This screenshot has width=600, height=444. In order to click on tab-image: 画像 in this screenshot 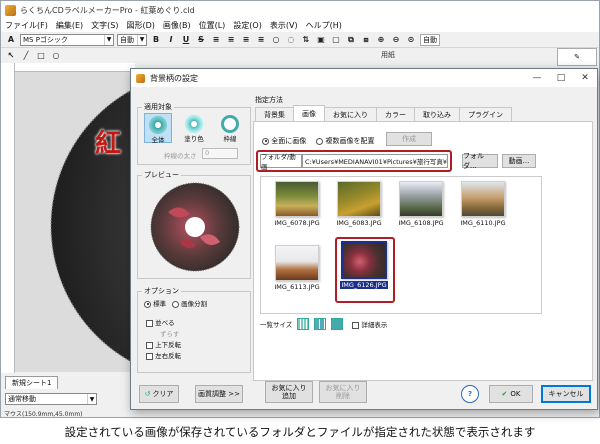, I will do `click(309, 113)`.